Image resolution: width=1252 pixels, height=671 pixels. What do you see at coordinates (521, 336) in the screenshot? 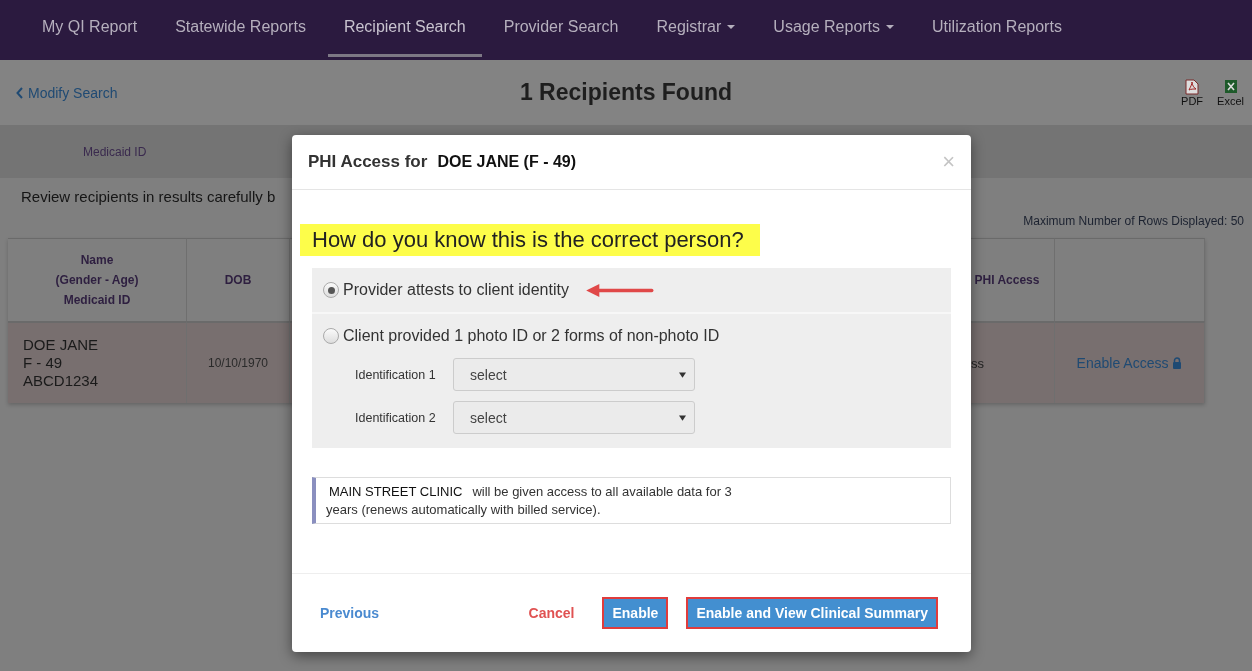
I see `radio-option: Client provided 1 photo ID or 2 forms of non-photo ID` at bounding box center [521, 336].